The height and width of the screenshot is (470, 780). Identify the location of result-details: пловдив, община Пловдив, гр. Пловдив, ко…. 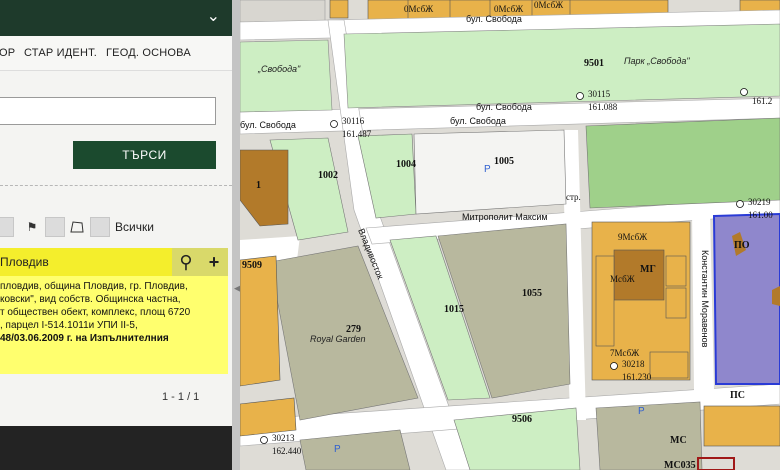
(114, 325).